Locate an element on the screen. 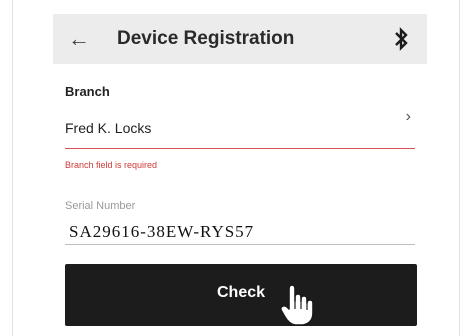 The width and height of the screenshot is (469, 336). app-bar: ← Device Registration is located at coordinates (240, 39).